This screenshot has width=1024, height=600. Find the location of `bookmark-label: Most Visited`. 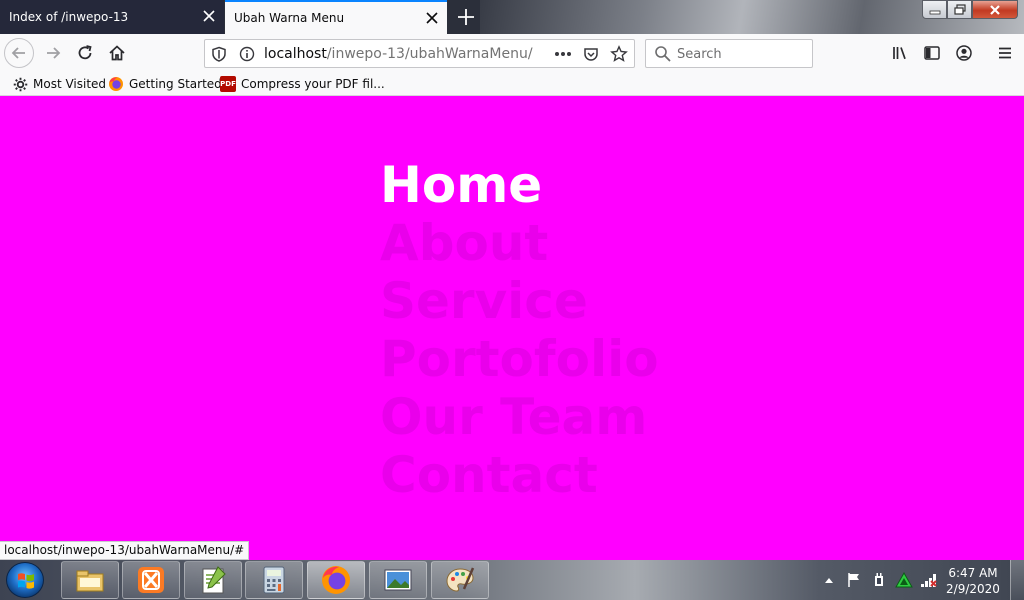

bookmark-label: Most Visited is located at coordinates (70, 84).